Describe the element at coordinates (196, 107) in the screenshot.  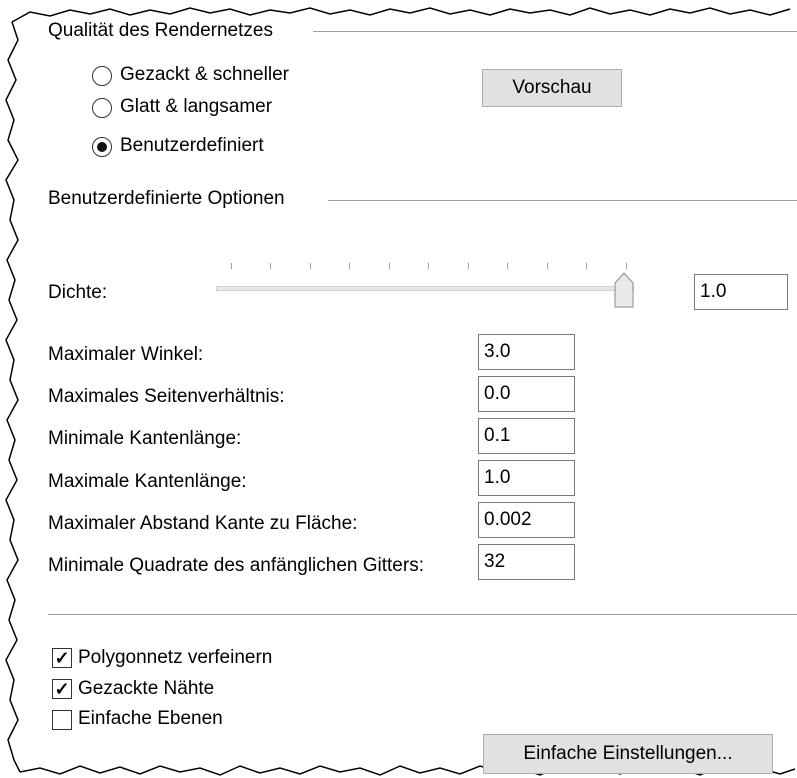
I see `radio-smooth-slower-label: Glatt & langsamer` at that location.